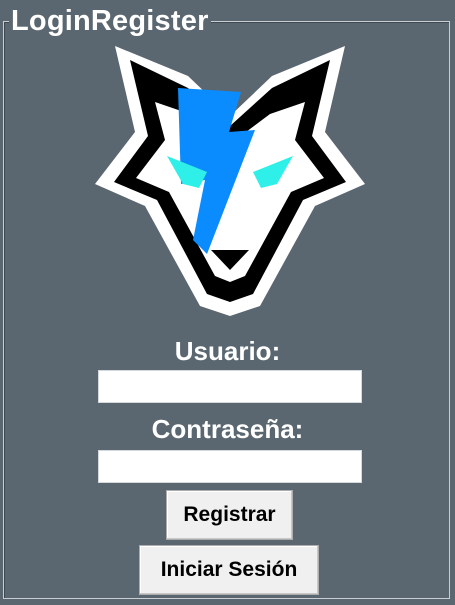  I want to click on groupbox-title: LoginRegister, so click(110, 21).